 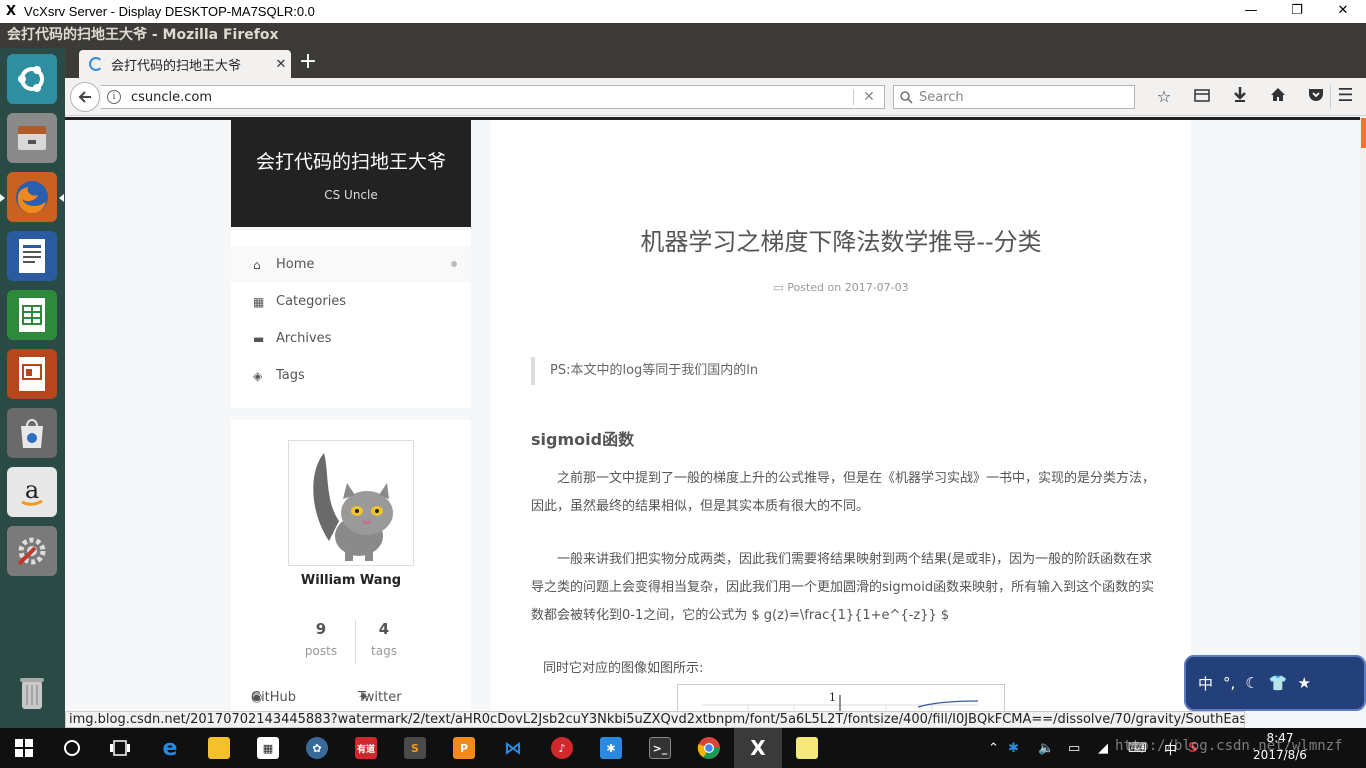 What do you see at coordinates (415, 748) in the screenshot?
I see `sublime-icon: S` at bounding box center [415, 748].